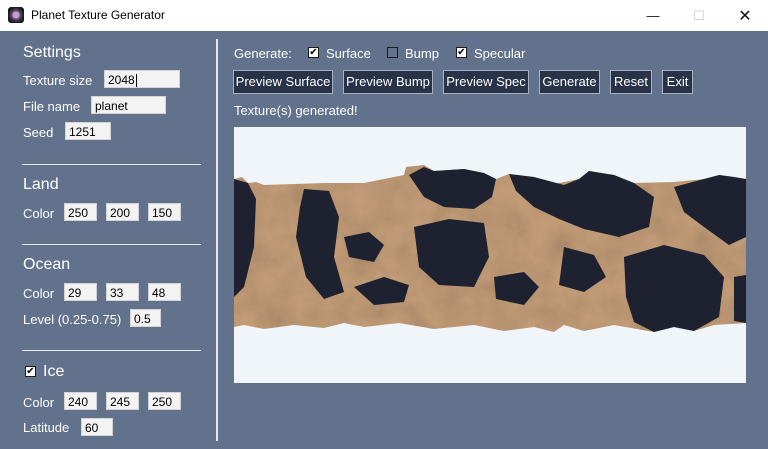  I want to click on file-name-label: File name, so click(52, 106).